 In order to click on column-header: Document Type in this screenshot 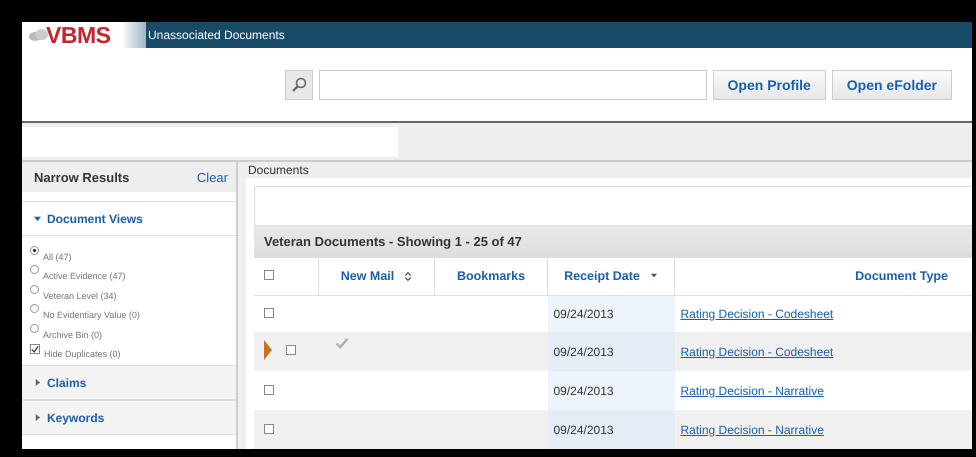, I will do `click(823, 276)`.